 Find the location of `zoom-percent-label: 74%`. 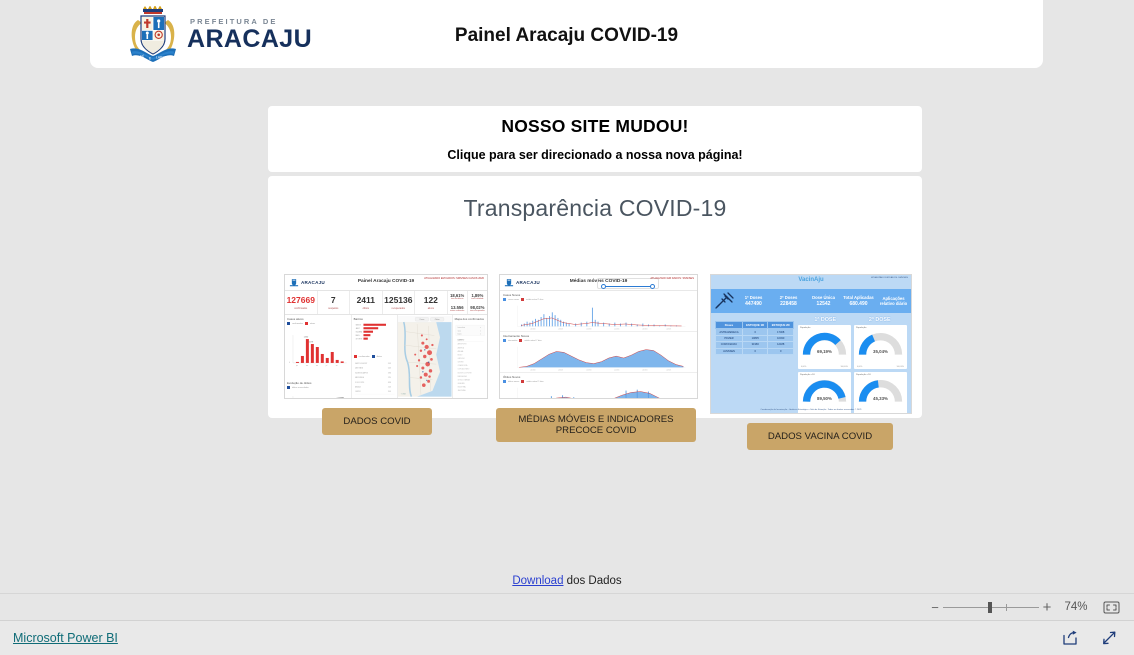

zoom-percent-label: 74% is located at coordinates (1076, 607).